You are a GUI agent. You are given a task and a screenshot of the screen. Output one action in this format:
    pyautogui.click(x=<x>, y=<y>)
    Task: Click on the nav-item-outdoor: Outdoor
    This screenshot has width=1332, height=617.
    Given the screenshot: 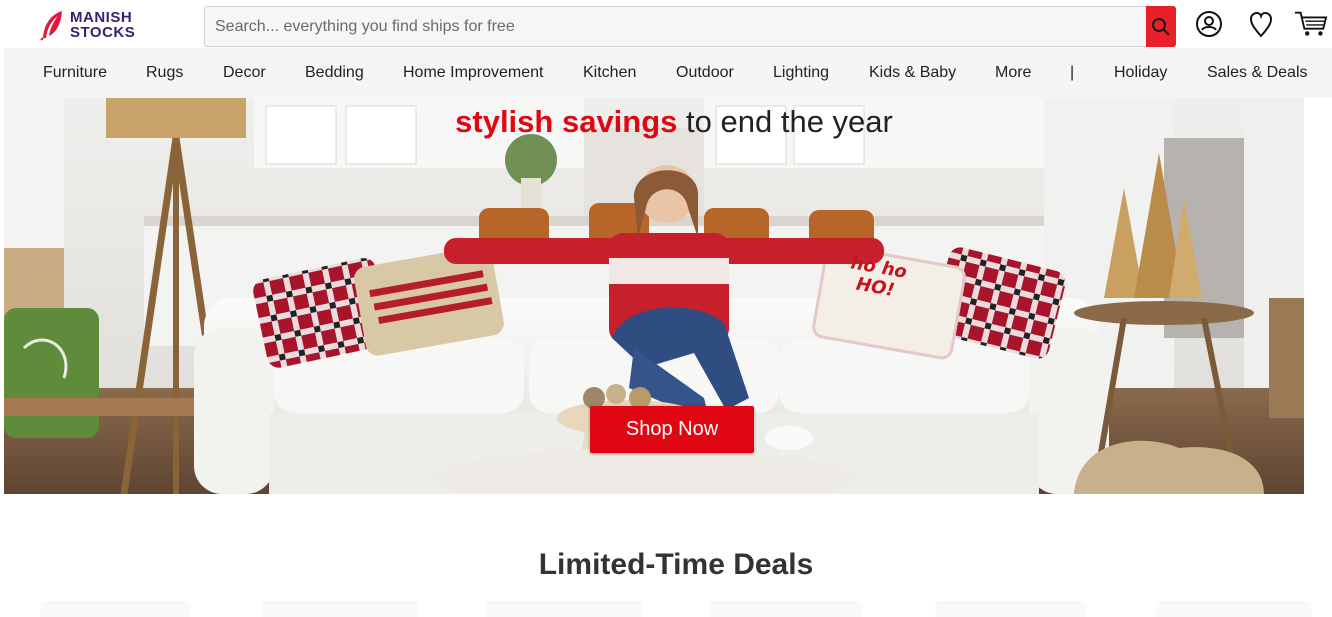 What is the action you would take?
    pyautogui.click(x=705, y=73)
    